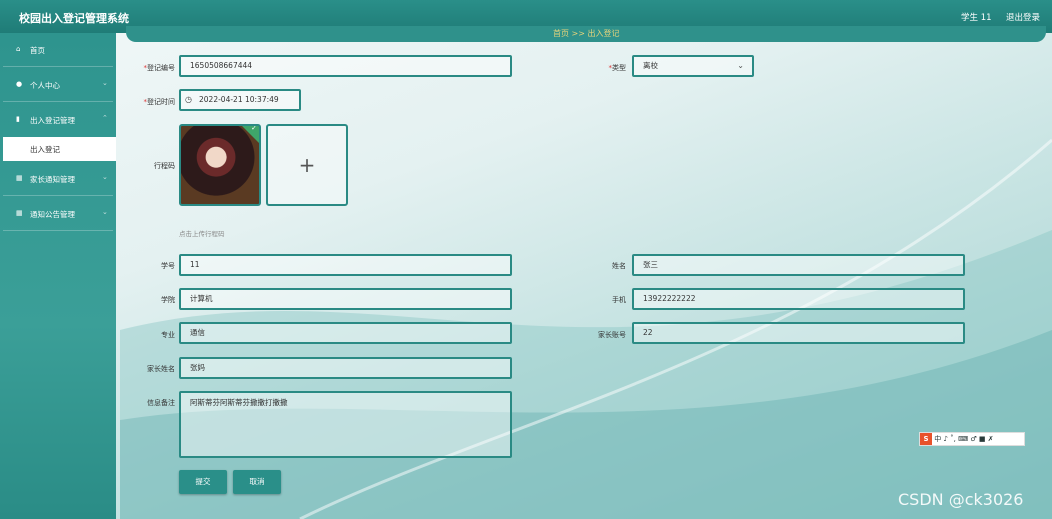 This screenshot has height=519, width=1052. I want to click on ime-status: 中 ♪ ˚, ⌨ ♂ ■ ✗, so click(964, 439).